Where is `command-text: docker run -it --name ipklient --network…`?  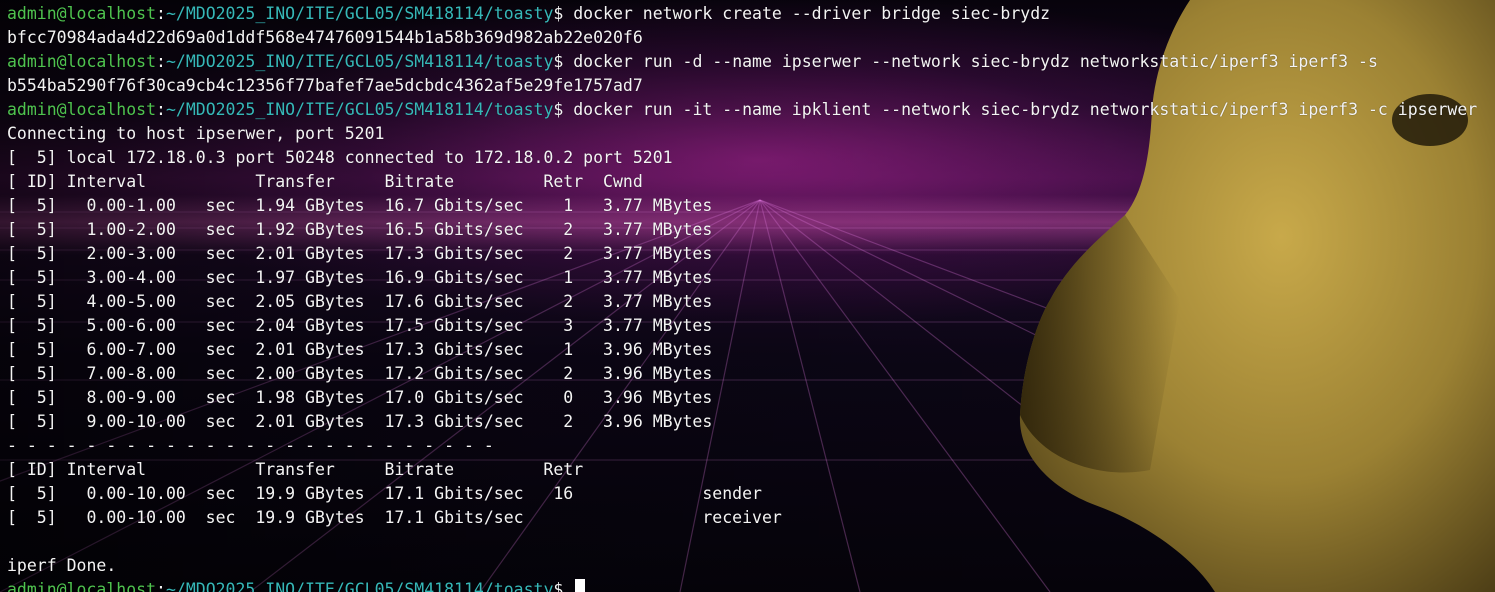 command-text: docker run -it --name ipklient --network… is located at coordinates (1025, 109).